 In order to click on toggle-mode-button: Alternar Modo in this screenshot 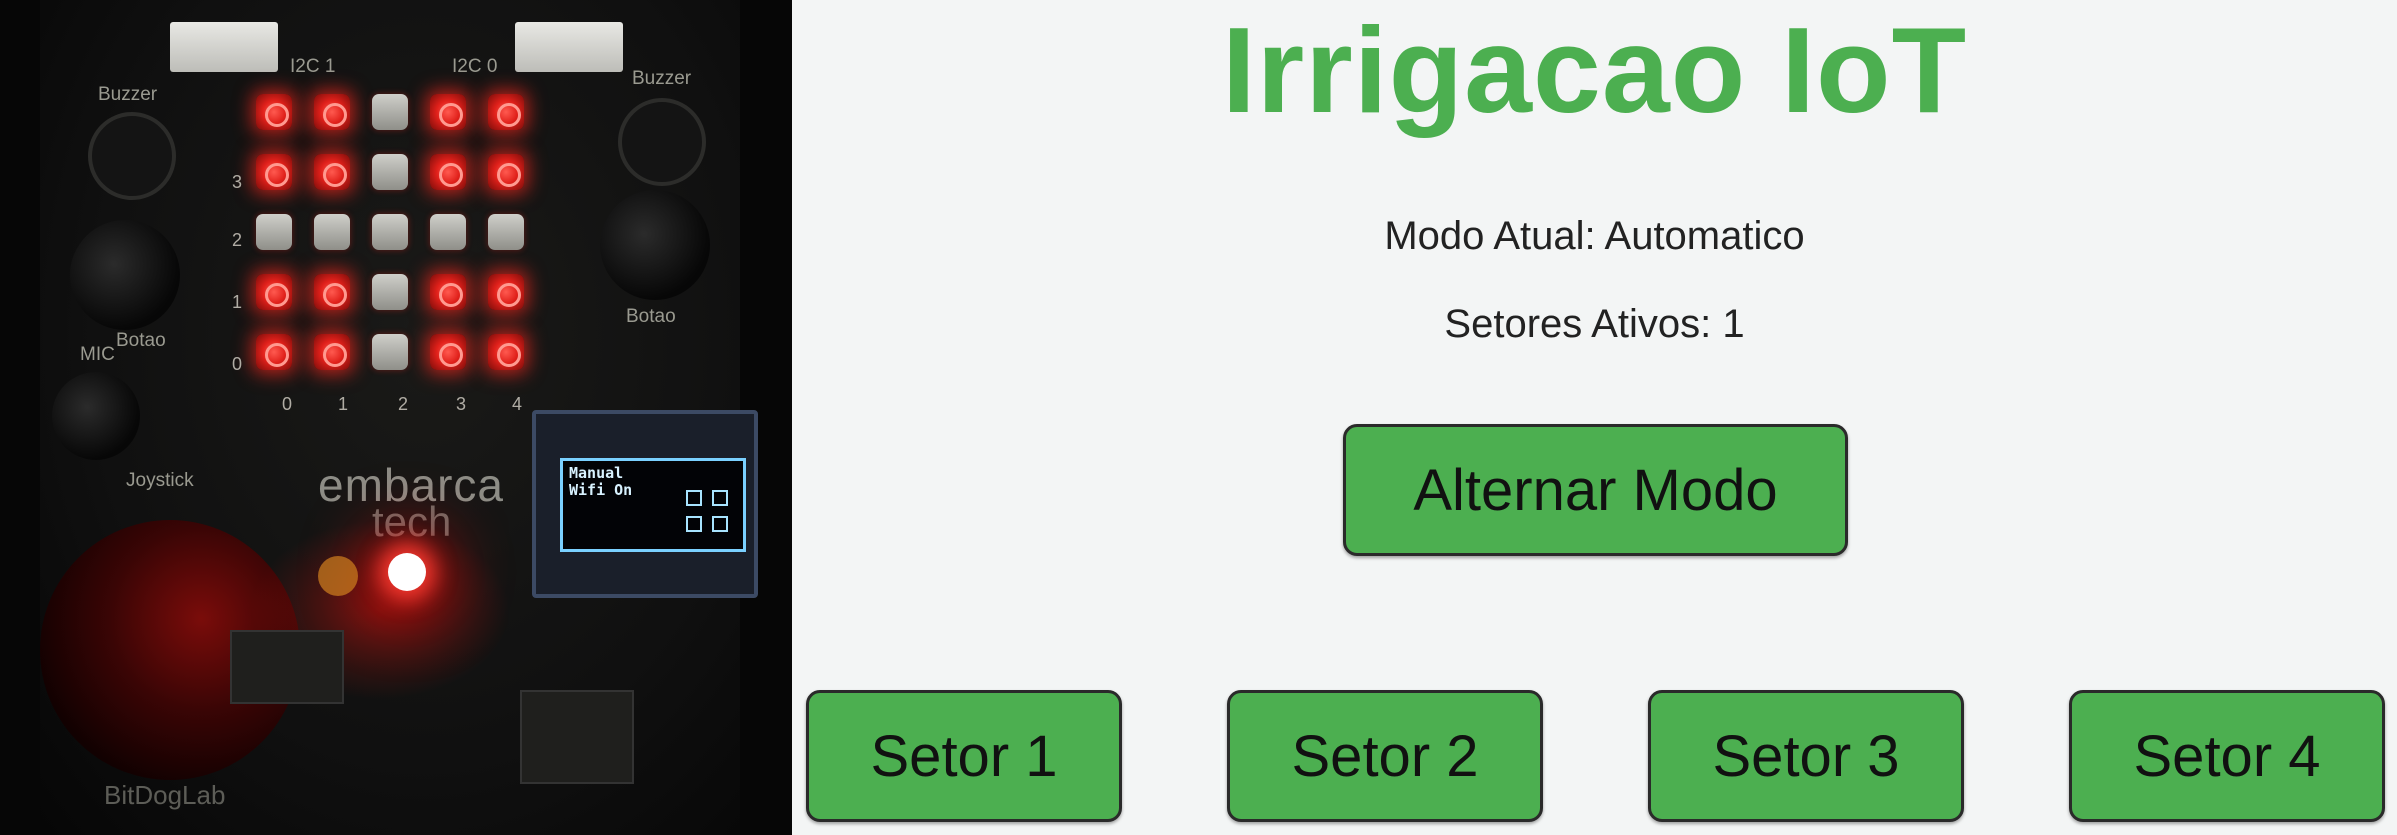, I will do `click(1595, 490)`.